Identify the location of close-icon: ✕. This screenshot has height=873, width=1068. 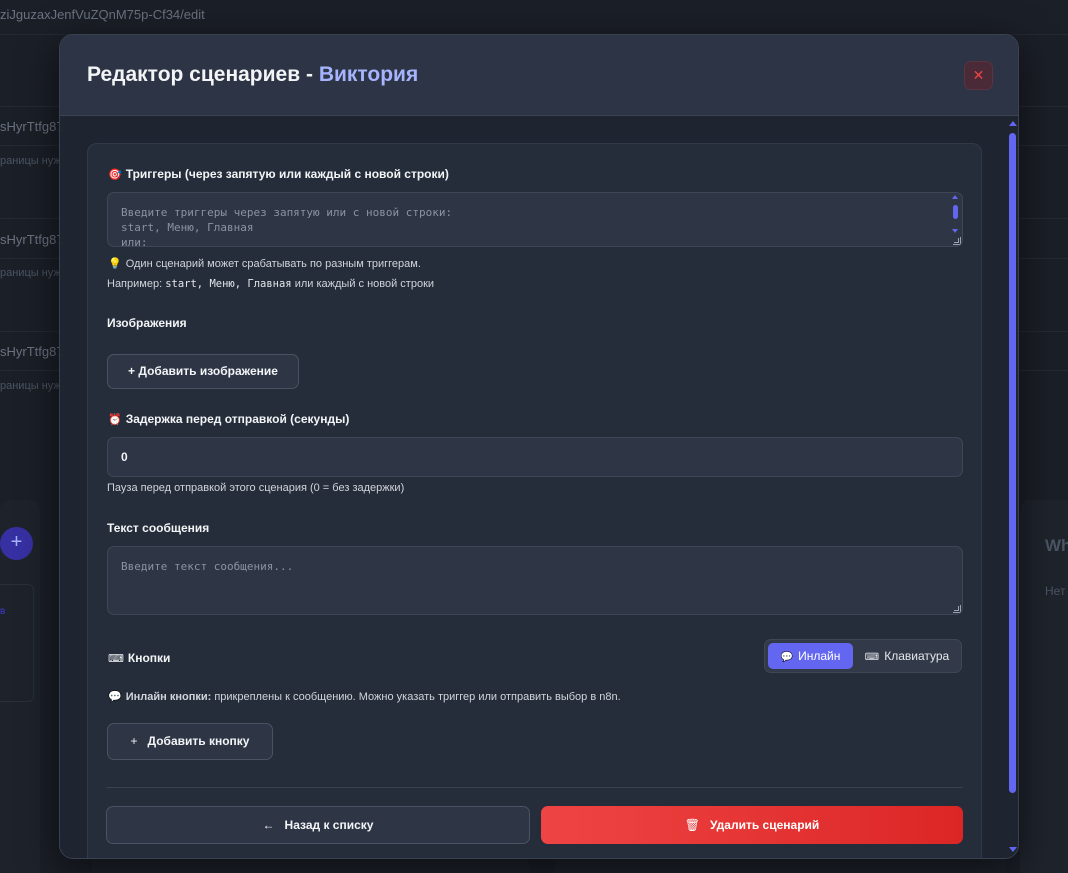
(978, 75).